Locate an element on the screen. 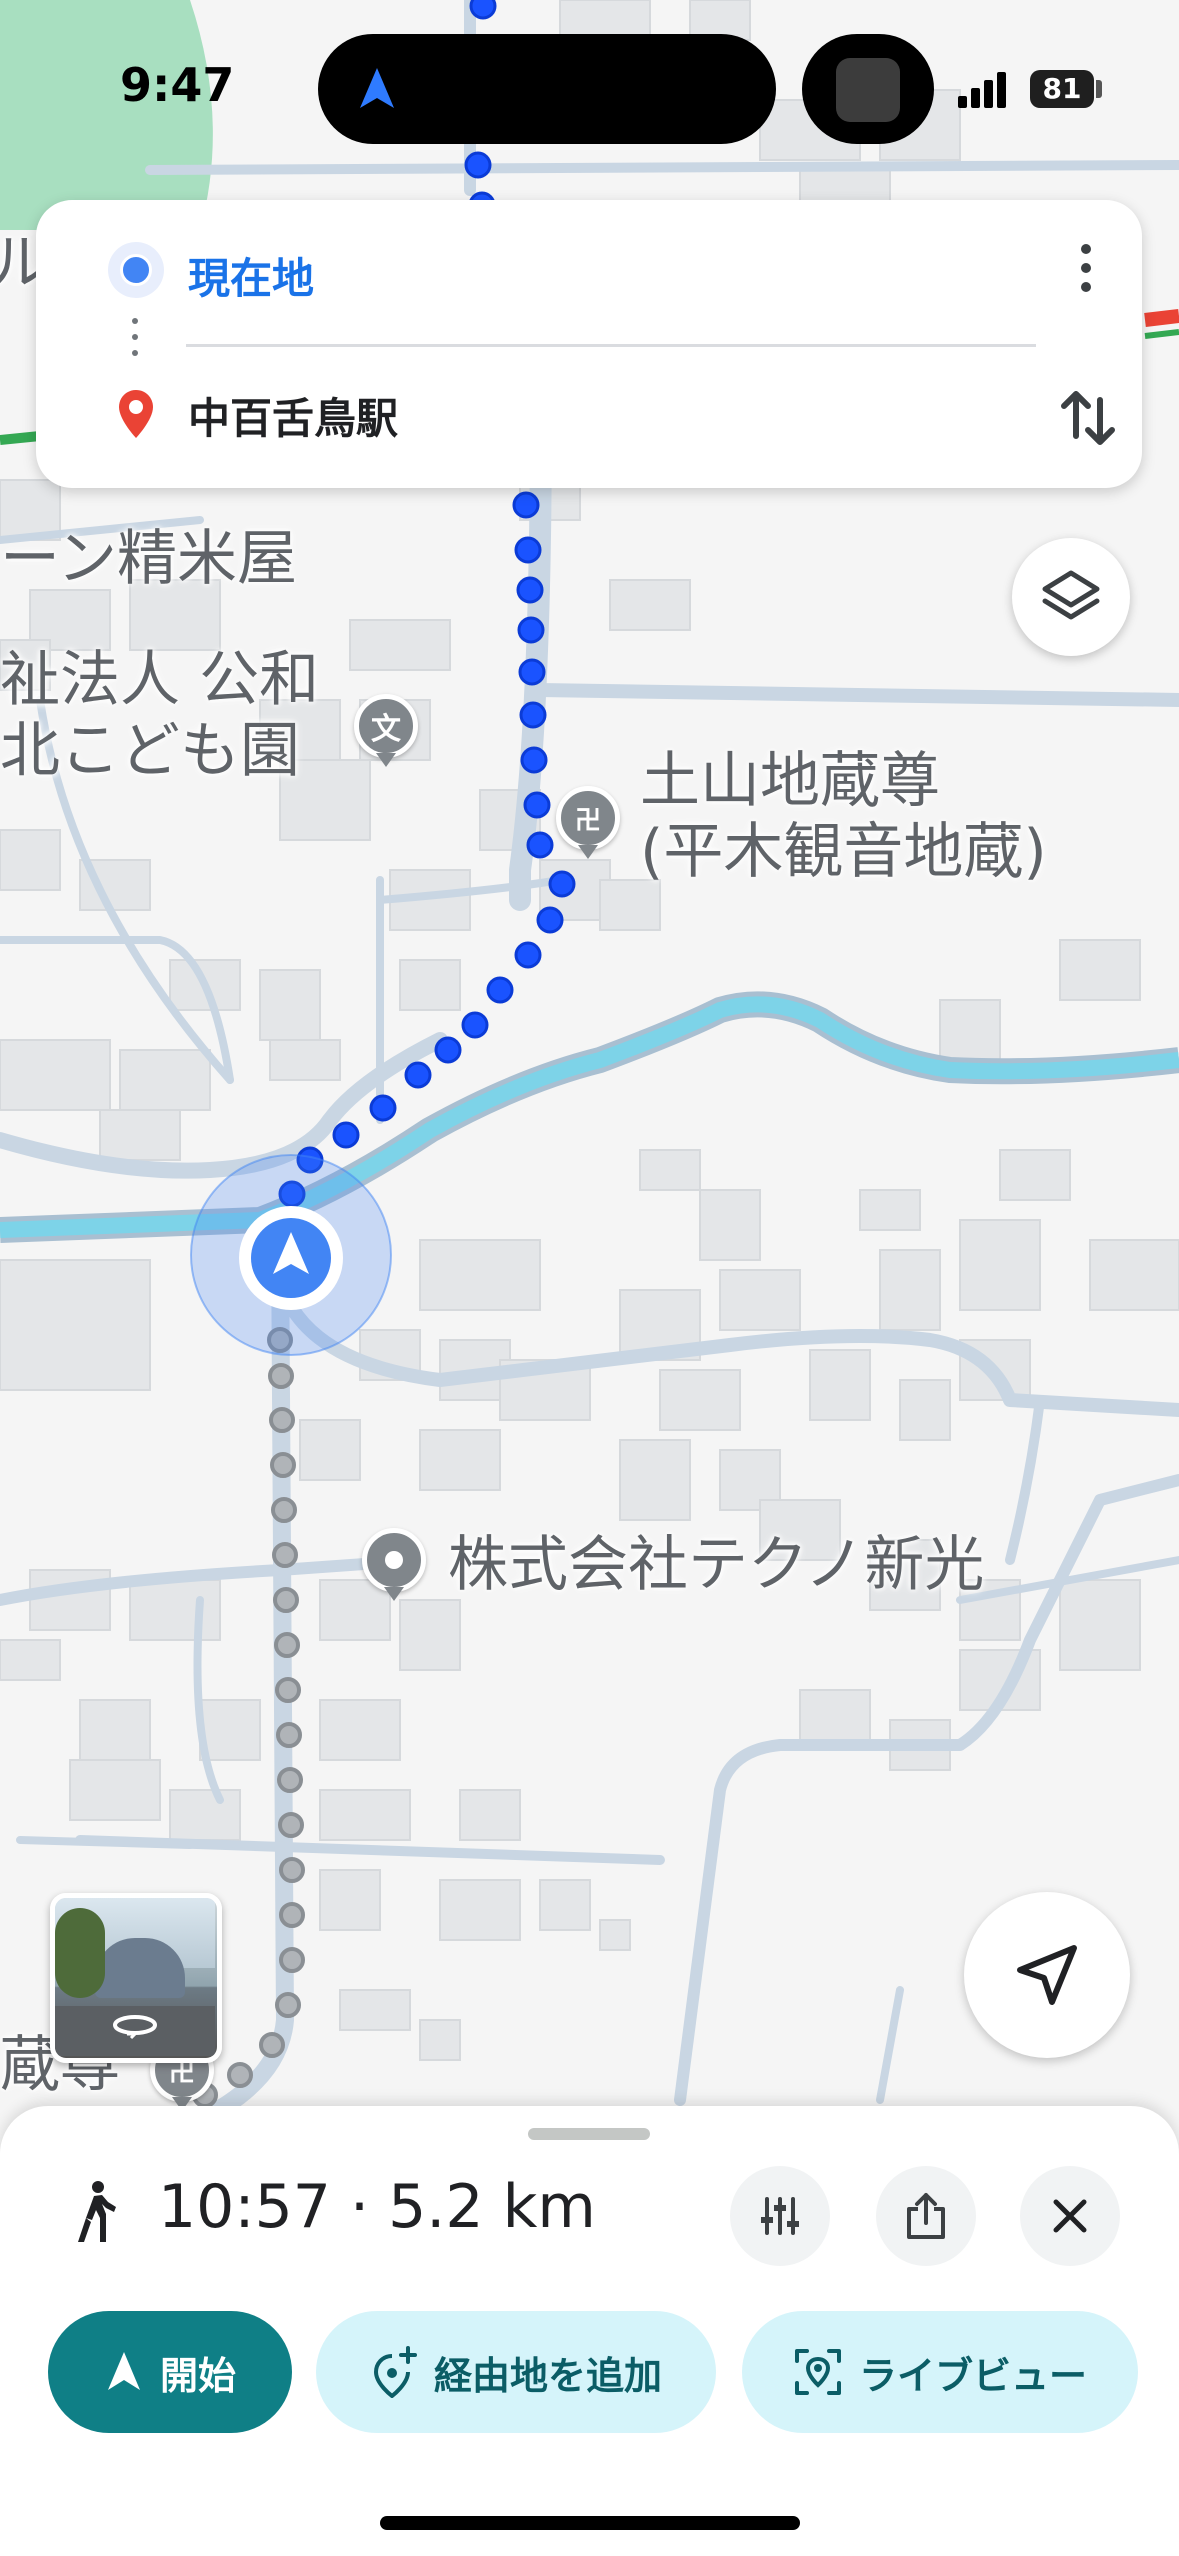 The image size is (1179, 2556). road-green-left is located at coordinates (20, 438).